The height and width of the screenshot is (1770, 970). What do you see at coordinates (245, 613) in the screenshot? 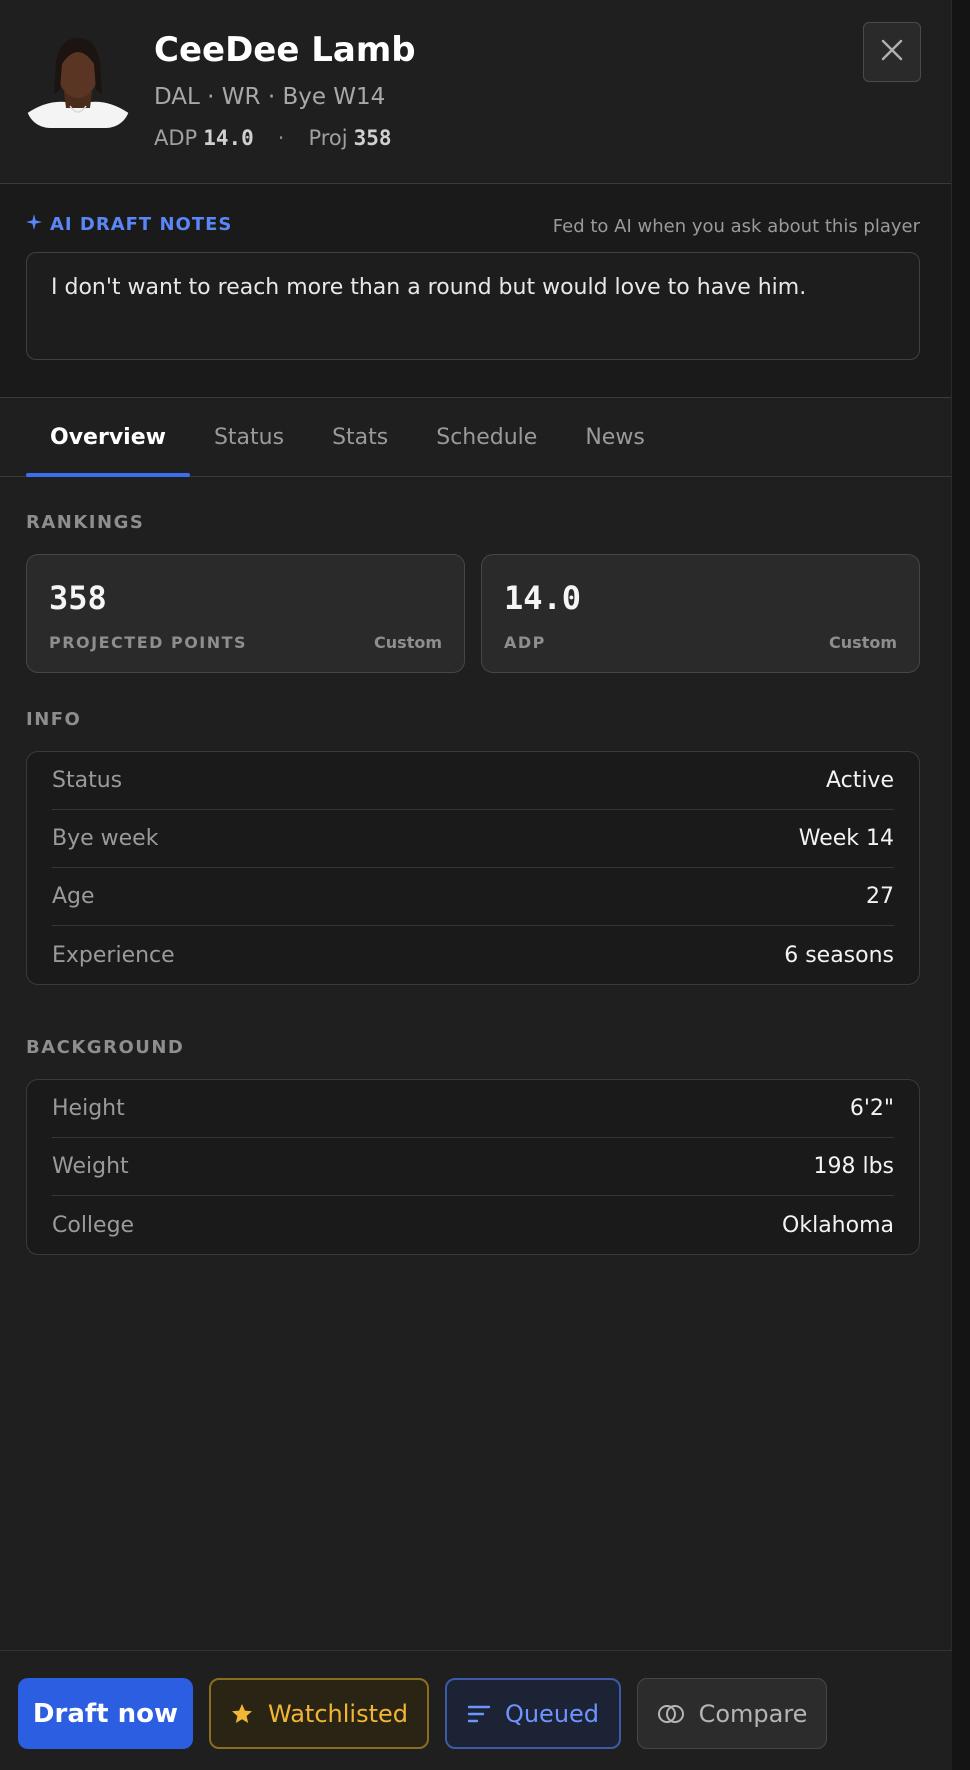
I see `projected-points-card: 358 PROJECTED POINTS Custom` at bounding box center [245, 613].